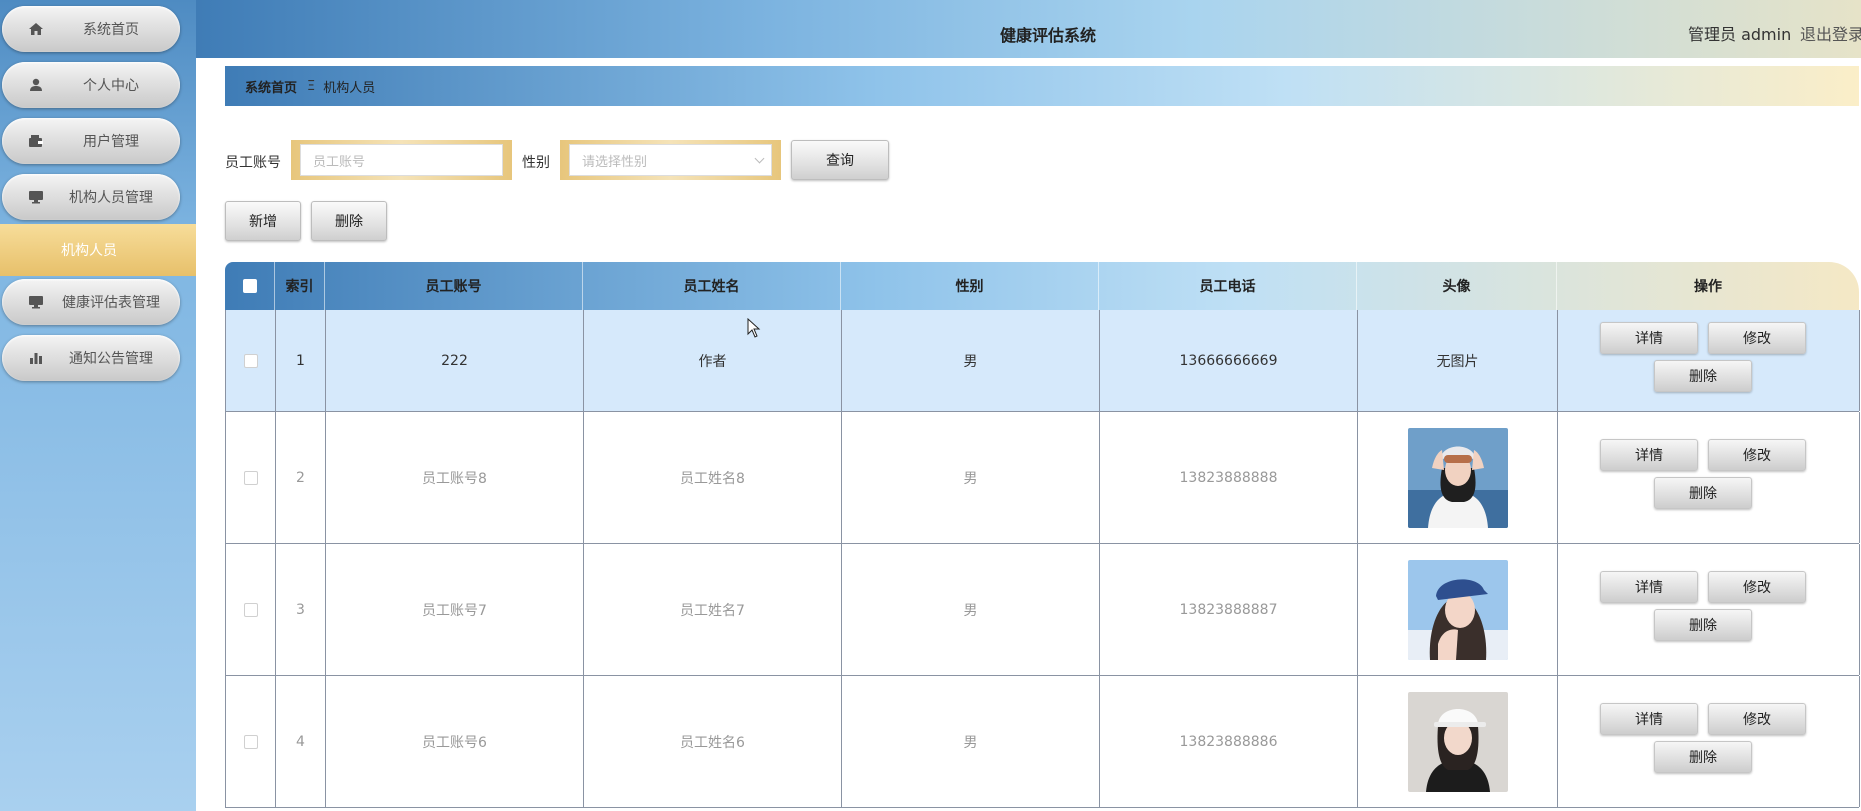 The image size is (1861, 811). Describe the element at coordinates (1457, 286) in the screenshot. I see `header-avatar: 头像` at that location.